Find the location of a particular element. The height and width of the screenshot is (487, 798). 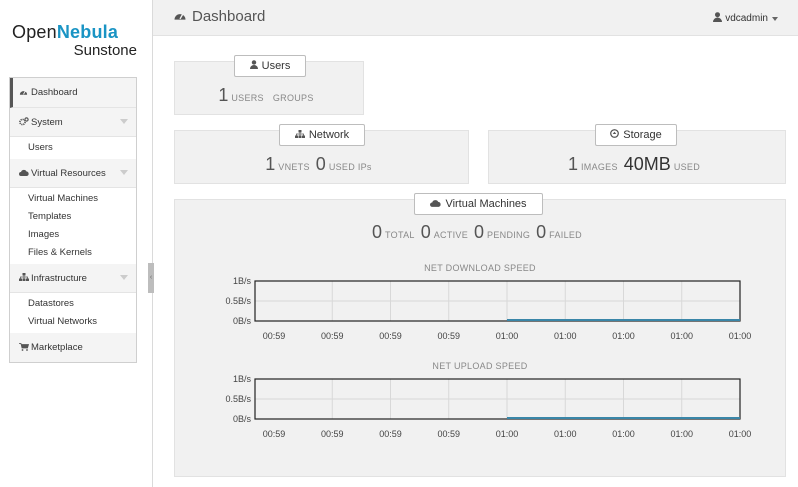

page-title: Dashboard is located at coordinates (219, 16).